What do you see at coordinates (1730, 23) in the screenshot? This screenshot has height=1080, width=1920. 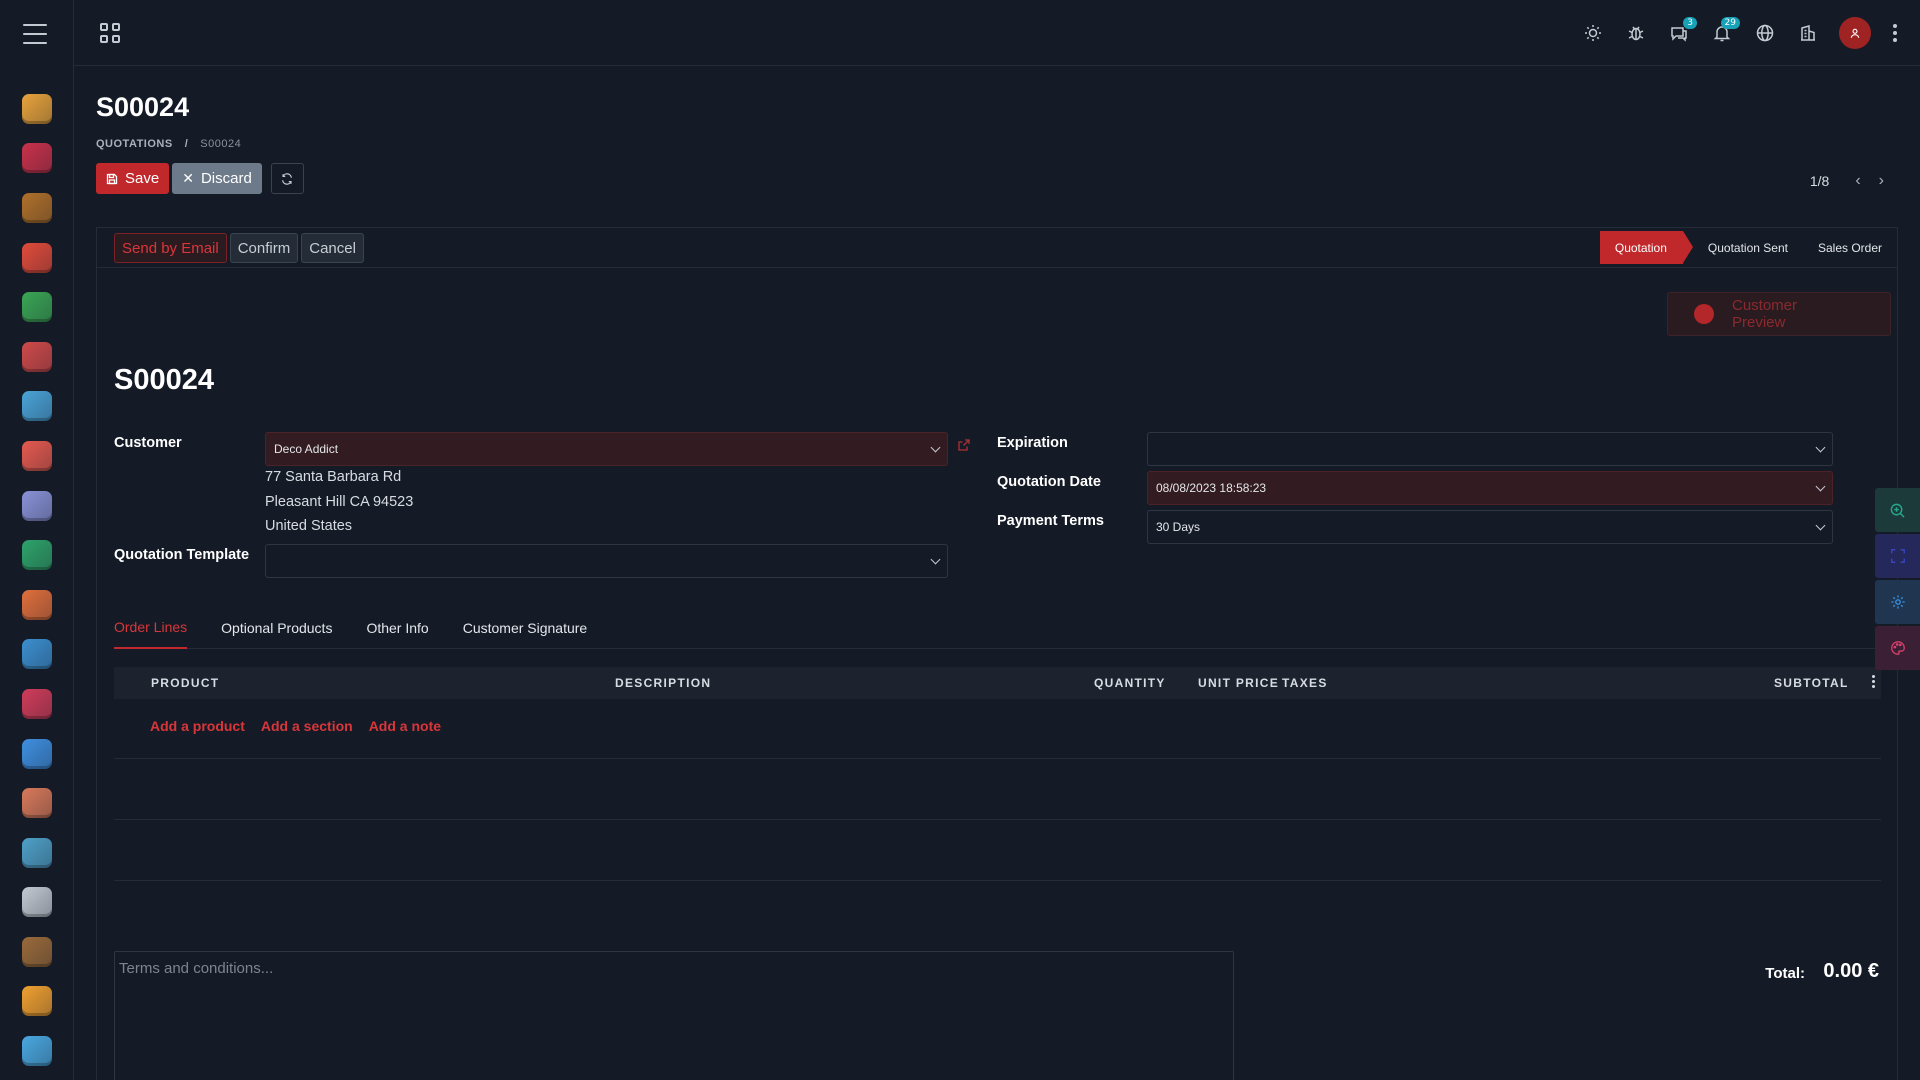 I see `activities-badge: 29` at bounding box center [1730, 23].